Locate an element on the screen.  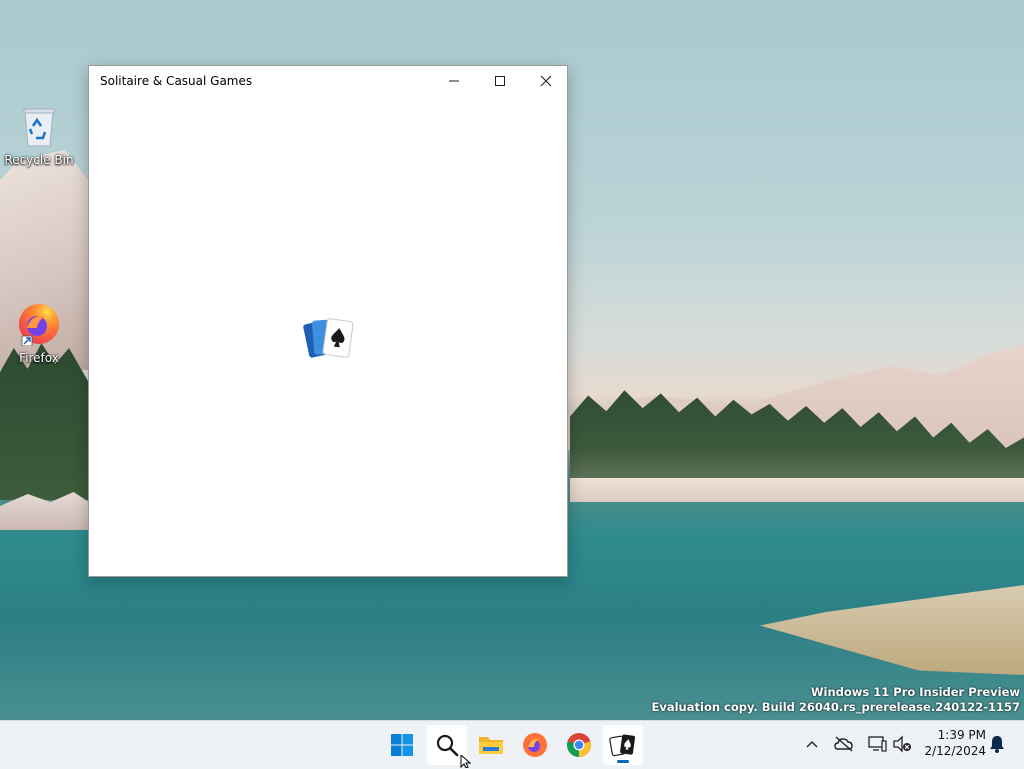
desktop-icon-recycle-bin: Recycle Bin is located at coordinates (39, 135).